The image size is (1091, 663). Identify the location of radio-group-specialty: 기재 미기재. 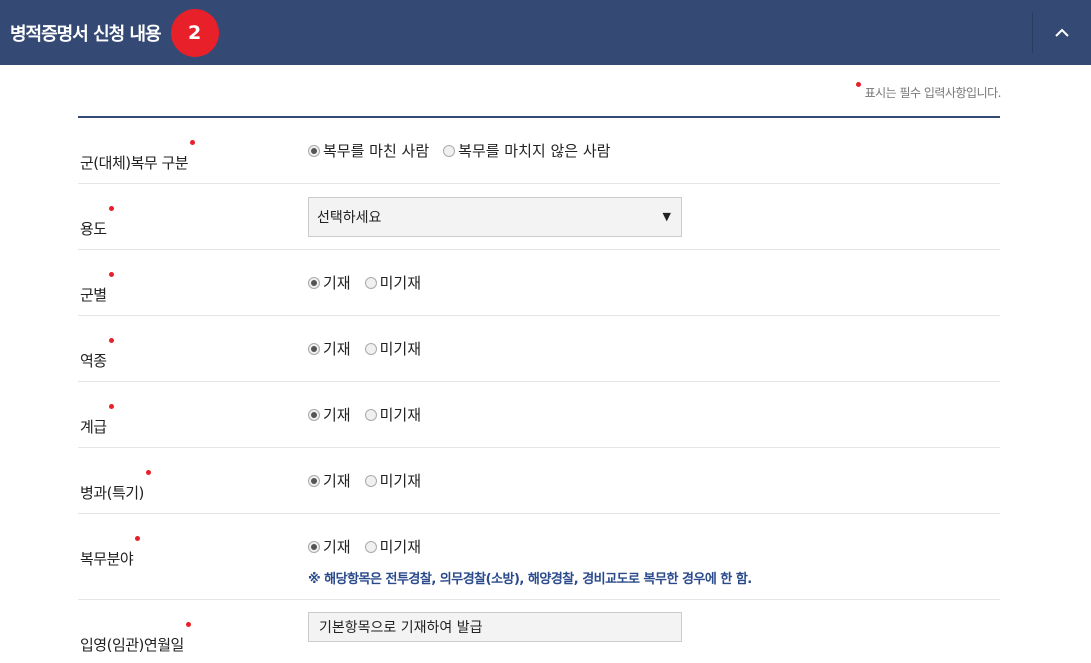
(371, 480).